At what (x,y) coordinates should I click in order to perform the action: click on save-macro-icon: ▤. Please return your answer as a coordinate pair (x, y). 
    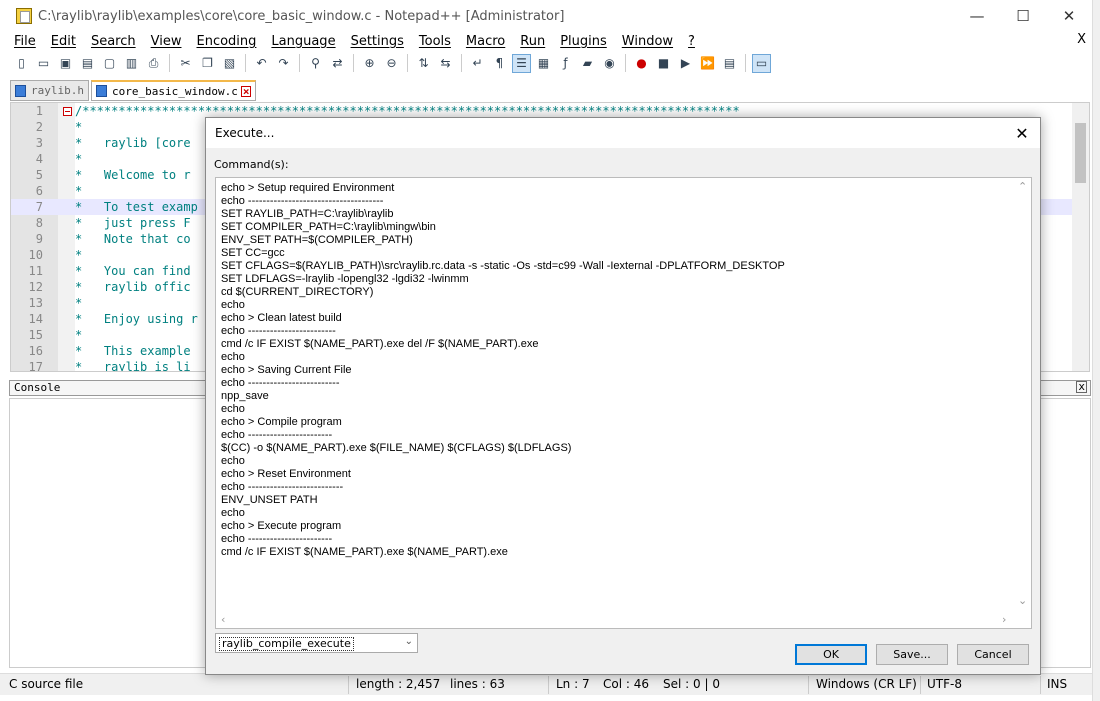
    Looking at the image, I should click on (729, 63).